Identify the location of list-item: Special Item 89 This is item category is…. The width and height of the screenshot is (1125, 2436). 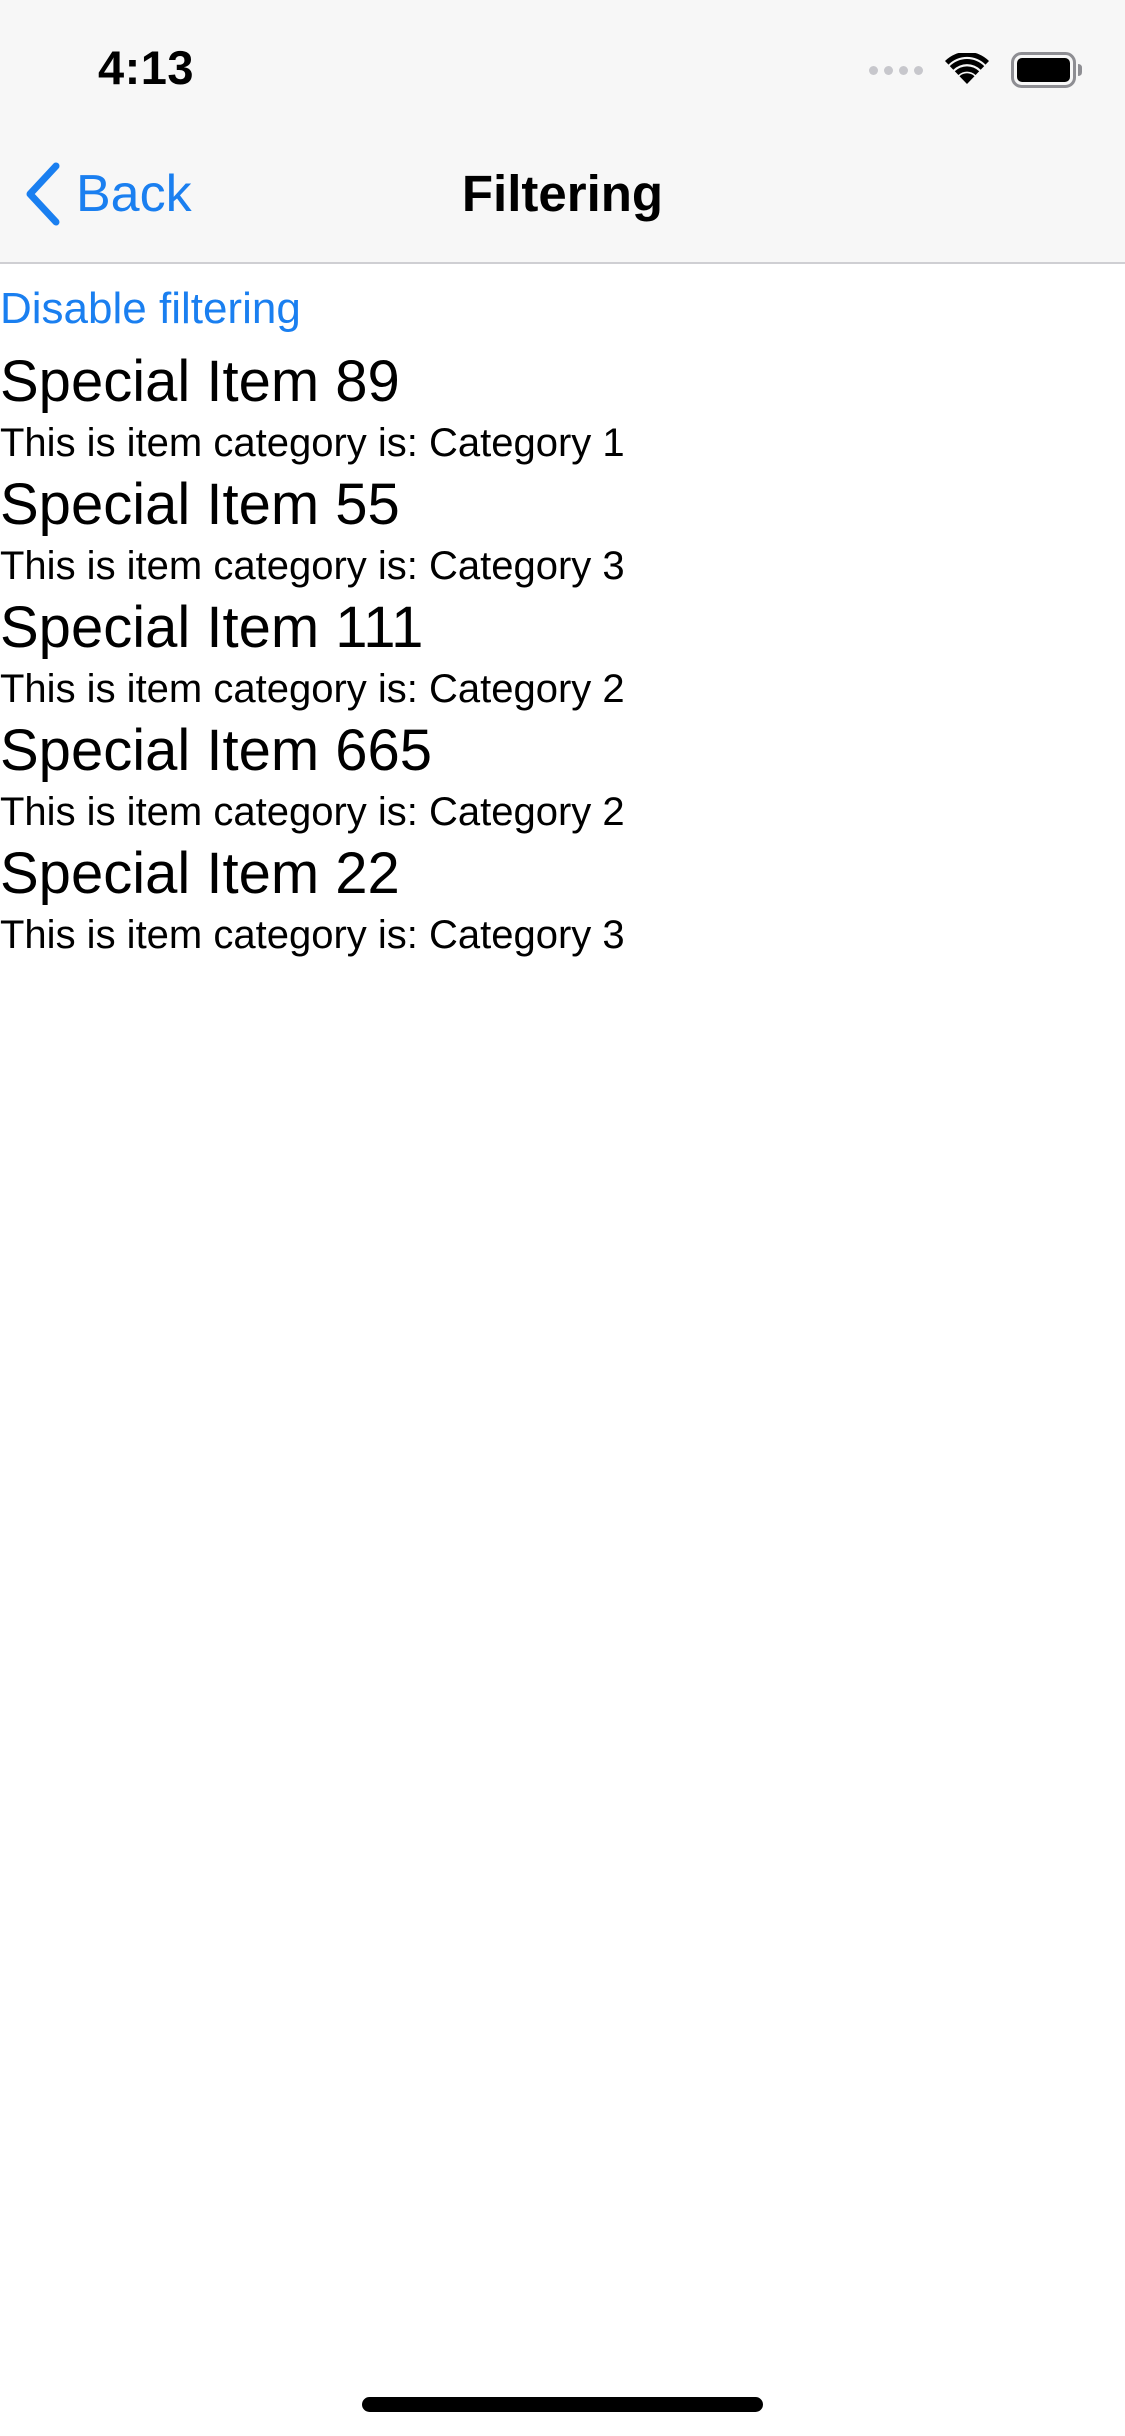
(562, 409).